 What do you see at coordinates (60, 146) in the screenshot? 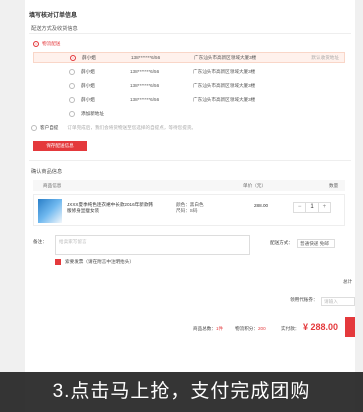
I see `save-delivery-button: 保存配送信息` at bounding box center [60, 146].